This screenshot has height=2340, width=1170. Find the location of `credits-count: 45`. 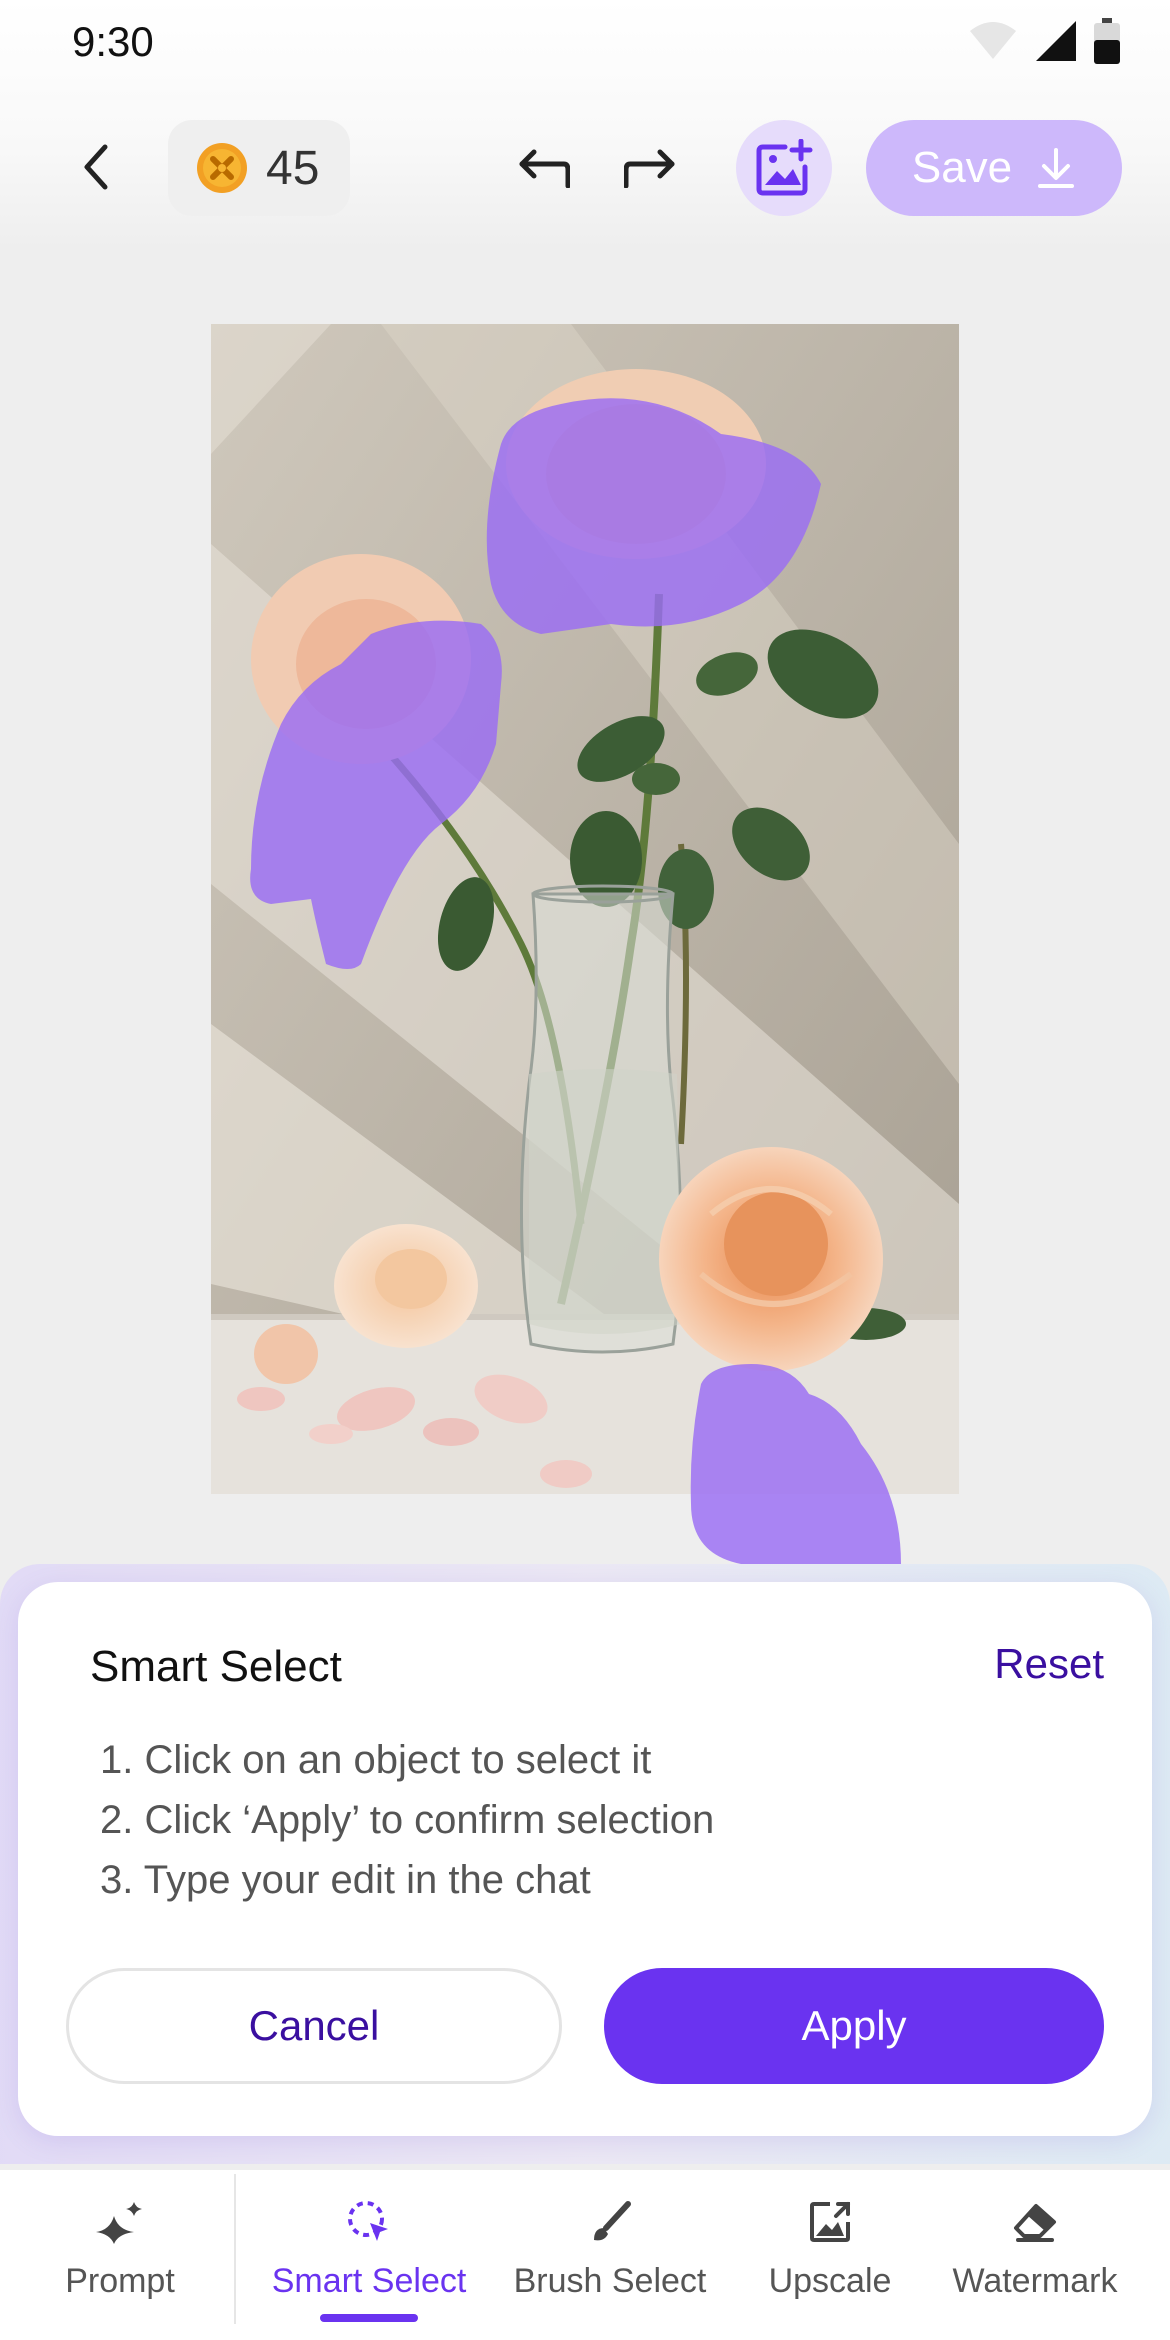

credits-count: 45 is located at coordinates (293, 168).